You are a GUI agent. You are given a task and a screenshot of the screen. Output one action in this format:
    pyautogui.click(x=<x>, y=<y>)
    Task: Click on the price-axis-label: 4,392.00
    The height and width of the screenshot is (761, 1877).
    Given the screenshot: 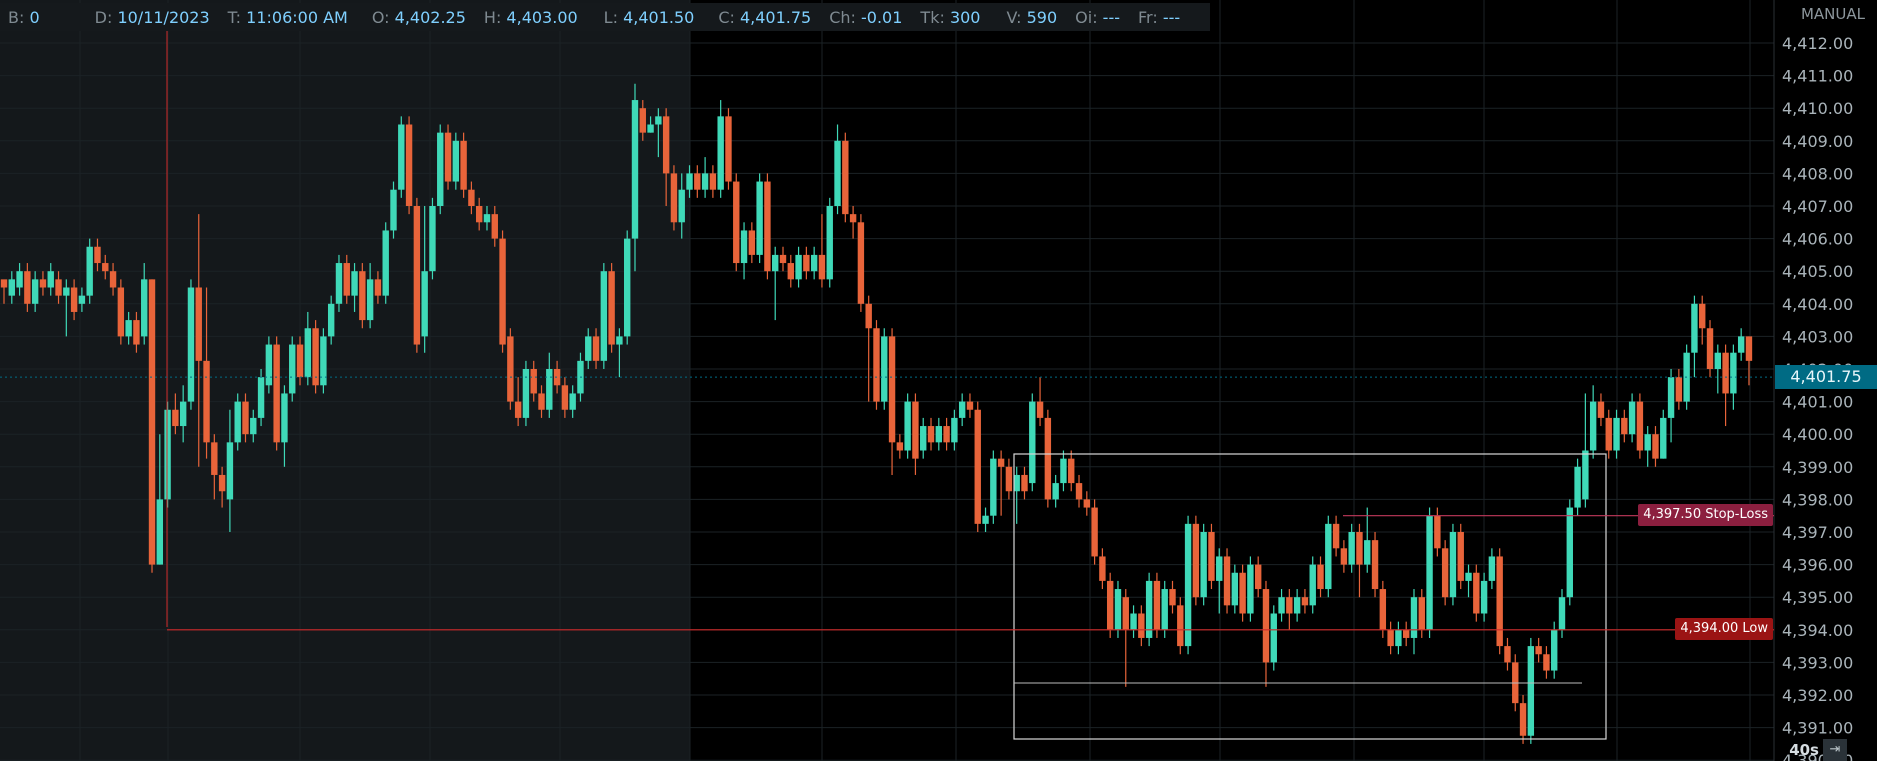 What is the action you would take?
    pyautogui.click(x=1817, y=695)
    